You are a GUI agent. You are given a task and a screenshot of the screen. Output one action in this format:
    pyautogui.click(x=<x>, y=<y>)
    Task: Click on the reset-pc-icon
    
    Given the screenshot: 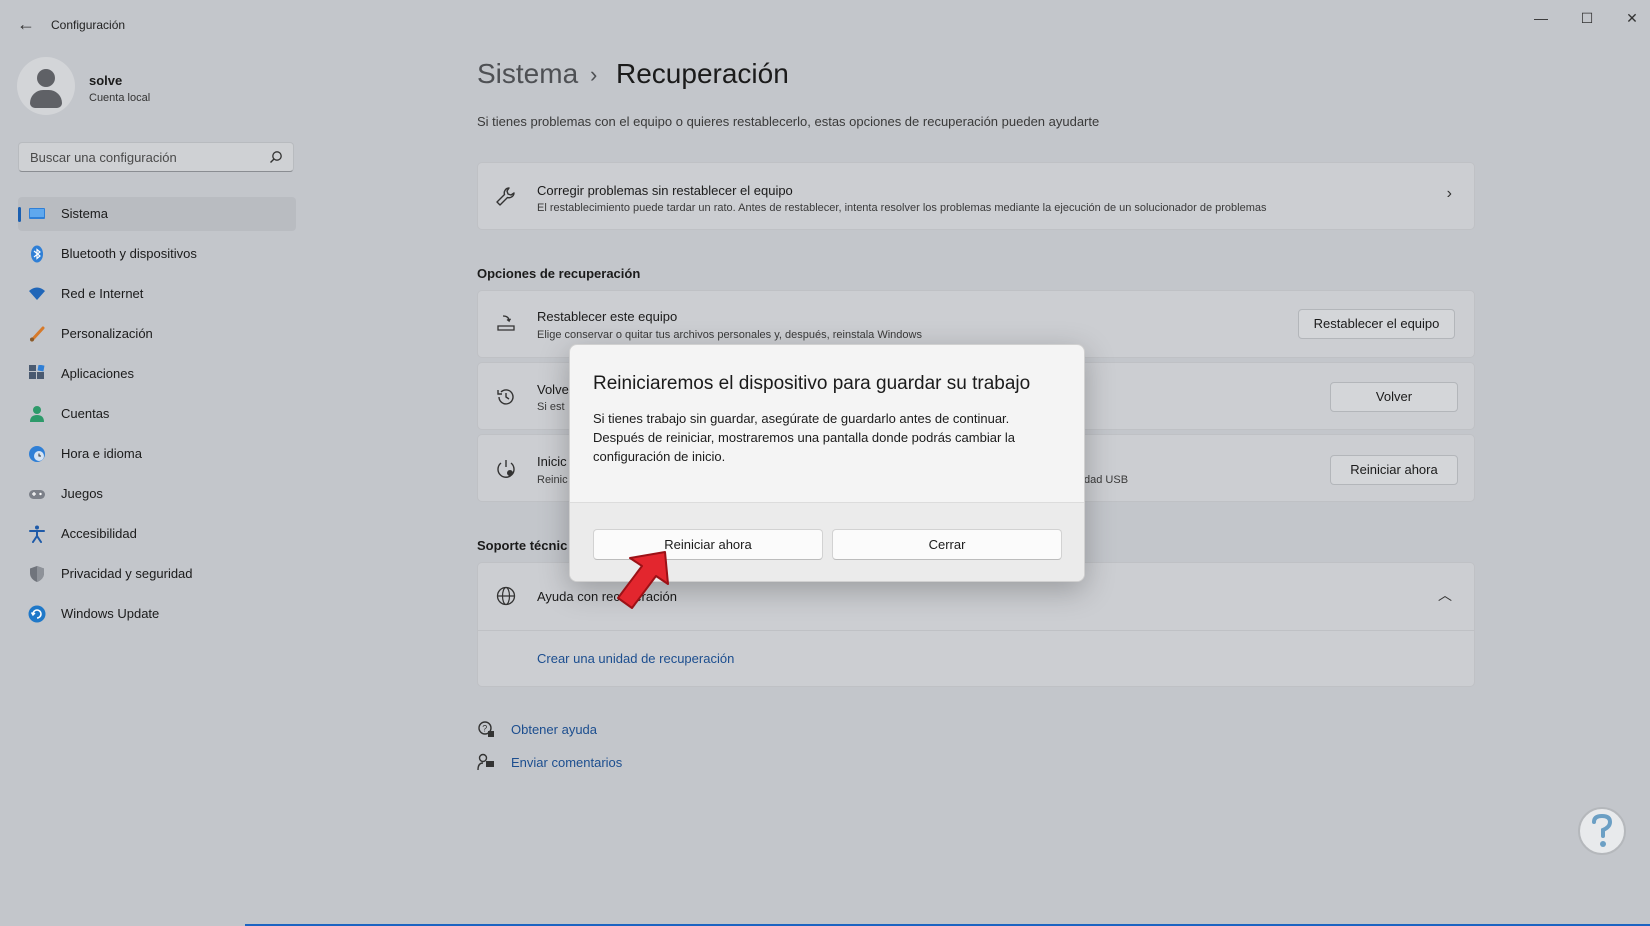 What is the action you would take?
    pyautogui.click(x=506, y=323)
    